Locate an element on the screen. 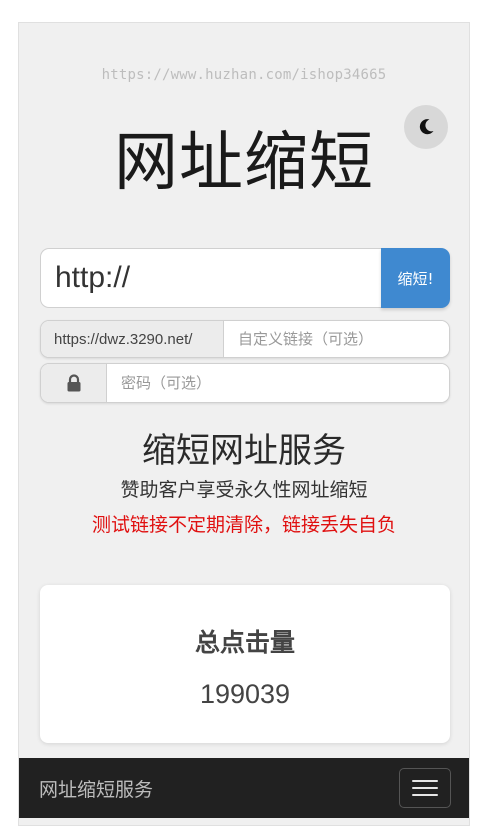 The height and width of the screenshot is (840, 490). total-clicks-label: 总点击量 is located at coordinates (244, 642).